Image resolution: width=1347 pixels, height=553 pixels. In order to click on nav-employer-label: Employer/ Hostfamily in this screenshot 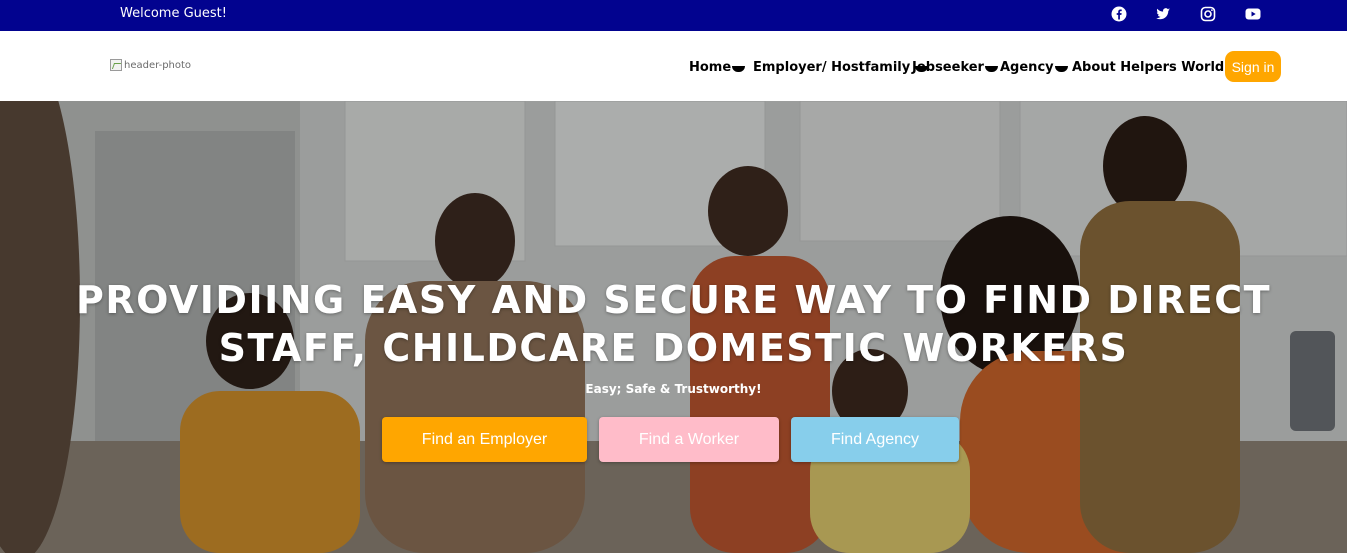, I will do `click(832, 67)`.